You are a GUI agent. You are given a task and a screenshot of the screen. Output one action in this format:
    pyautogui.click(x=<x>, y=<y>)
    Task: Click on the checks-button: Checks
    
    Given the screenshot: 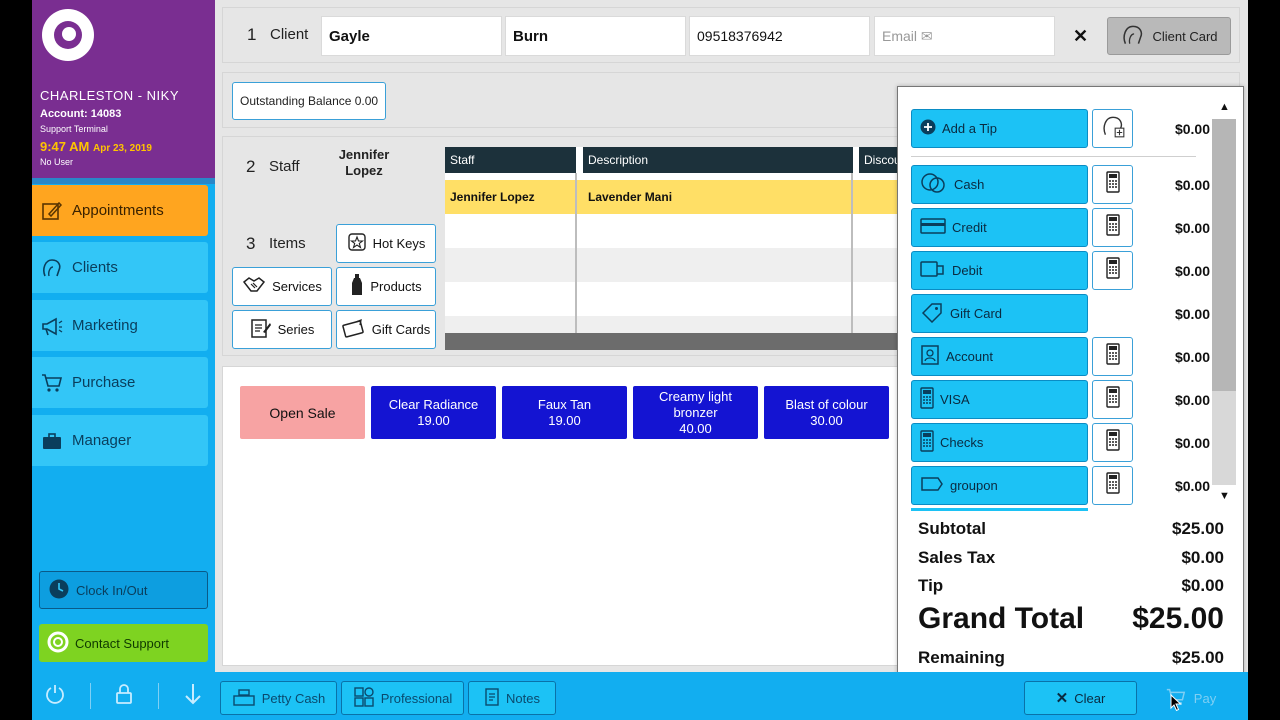 What is the action you would take?
    pyautogui.click(x=999, y=442)
    